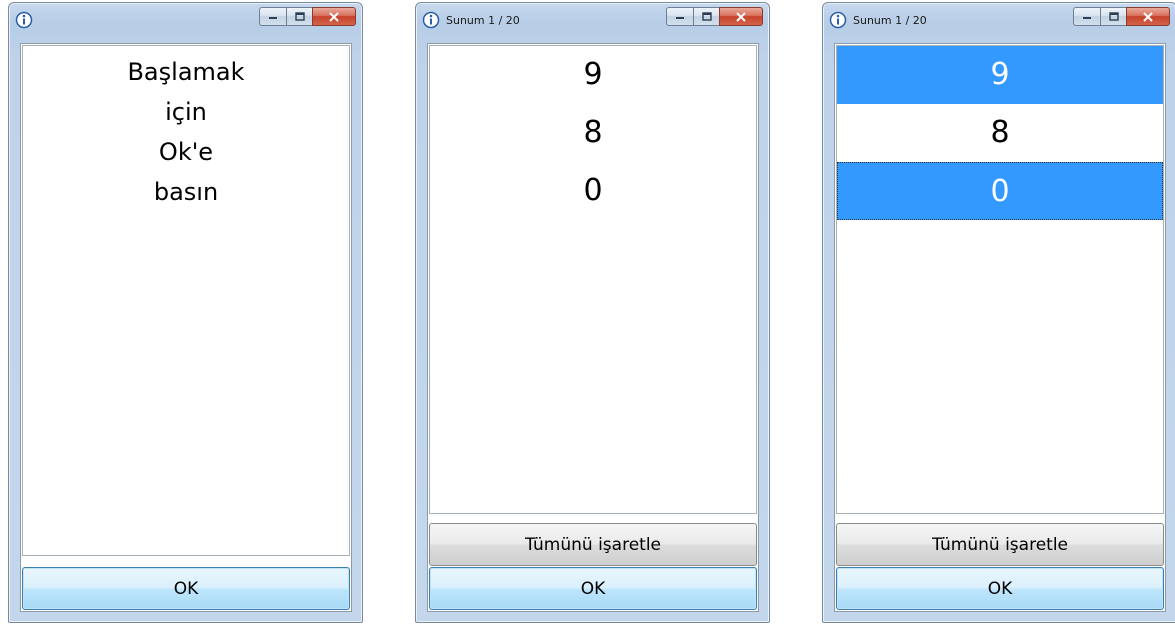 This screenshot has height=625, width=1175. What do you see at coordinates (186, 192) in the screenshot?
I see `message-line: basın` at bounding box center [186, 192].